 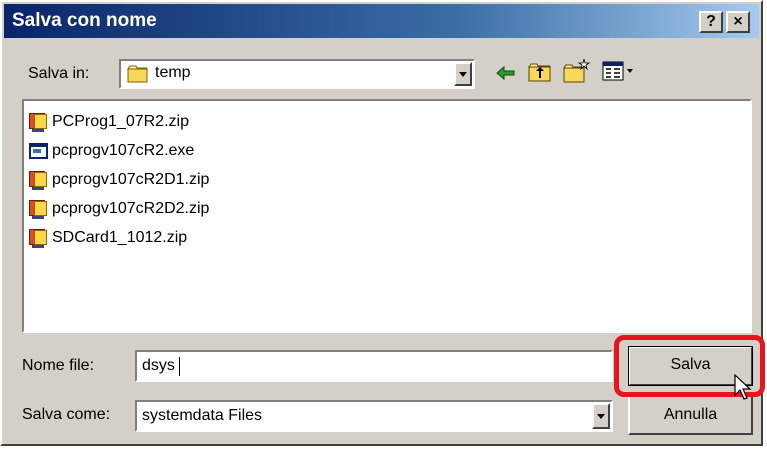 I want to click on up-folder-icon, so click(x=540, y=74).